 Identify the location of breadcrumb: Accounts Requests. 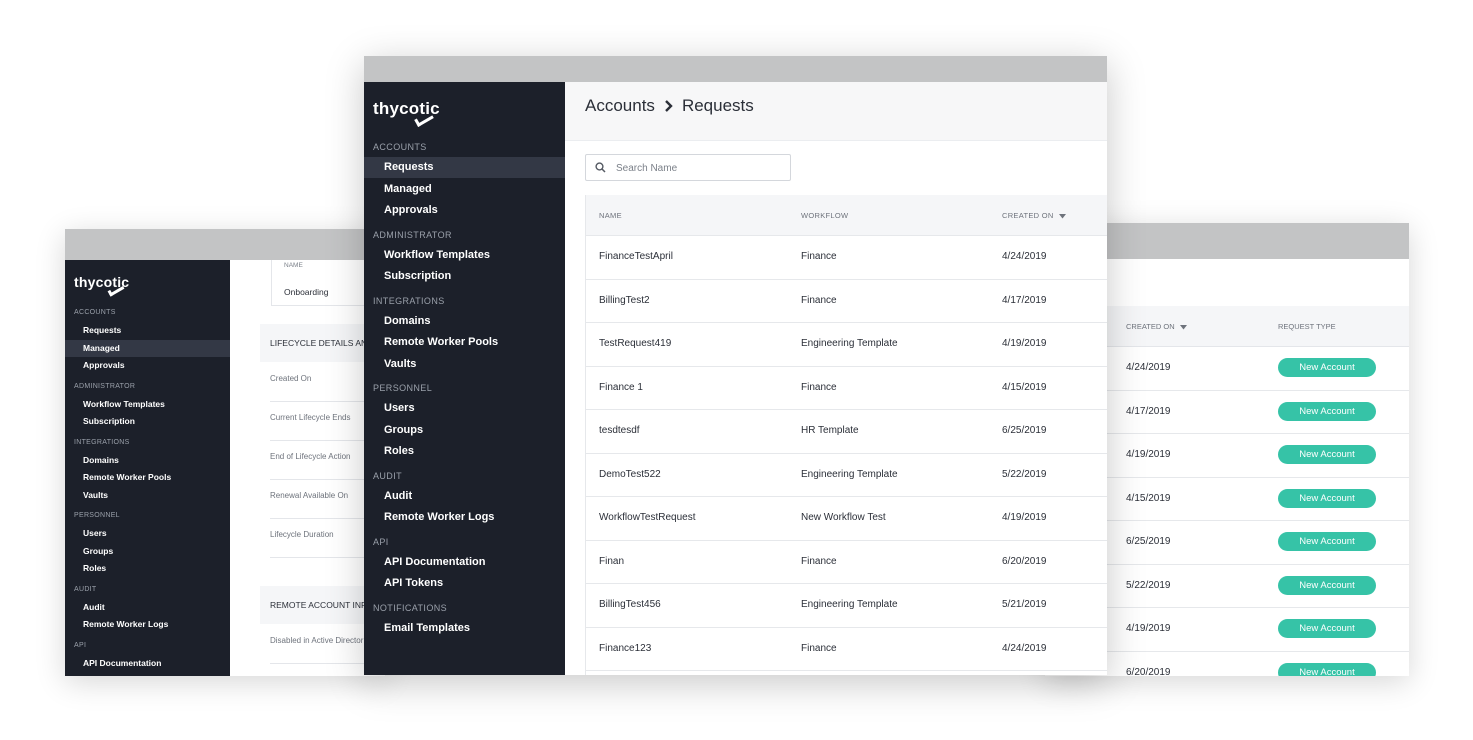
(669, 106).